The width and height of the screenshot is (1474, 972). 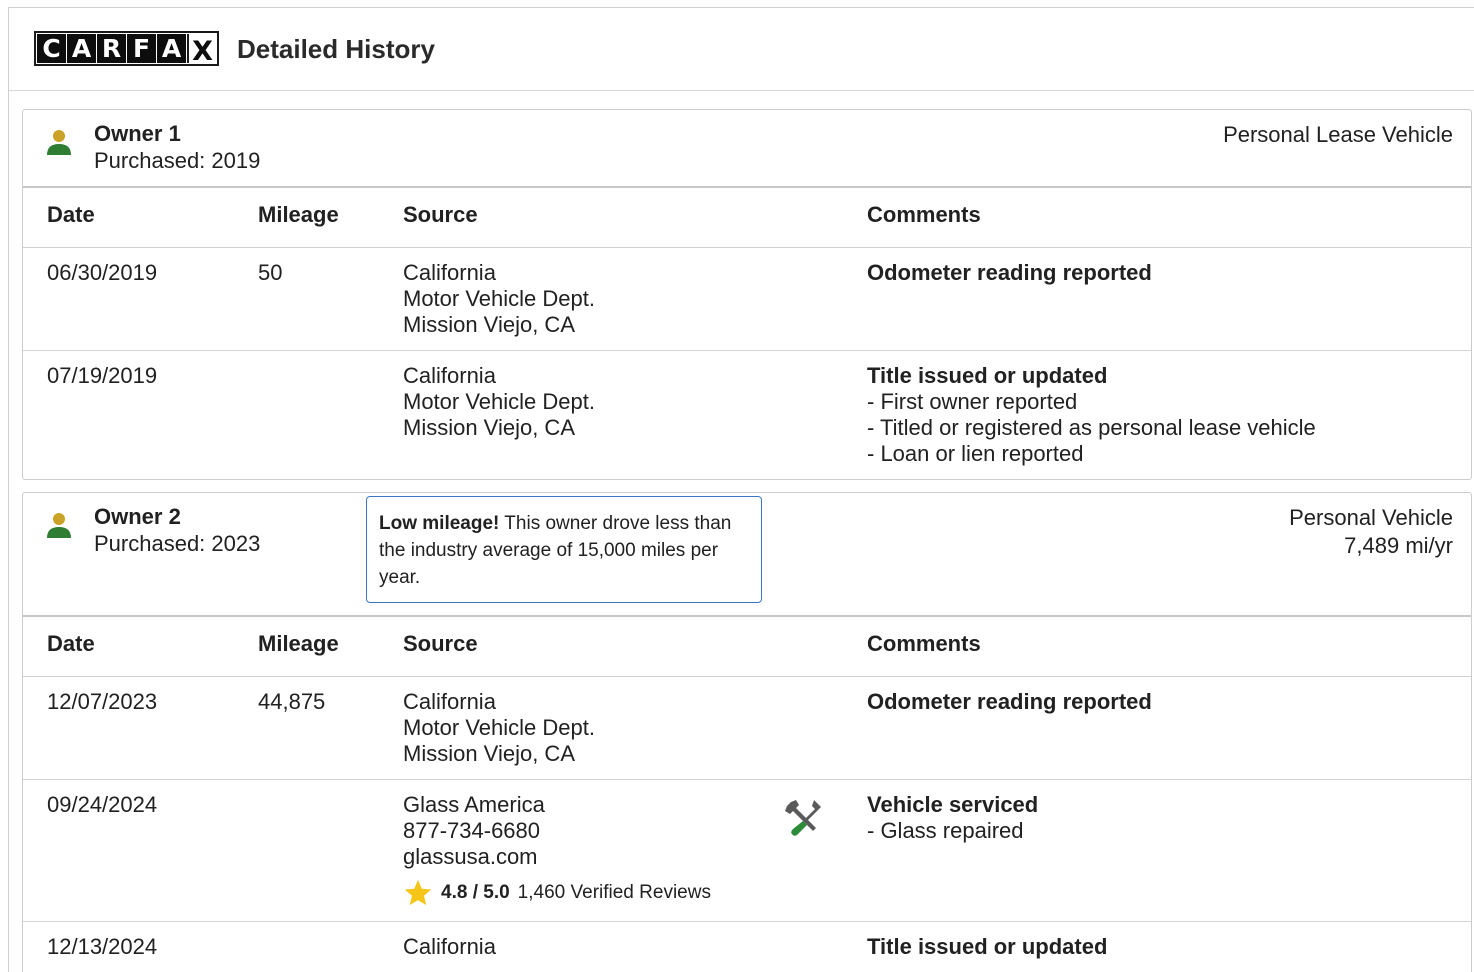 I want to click on page-title: Detailed History, so click(x=336, y=49).